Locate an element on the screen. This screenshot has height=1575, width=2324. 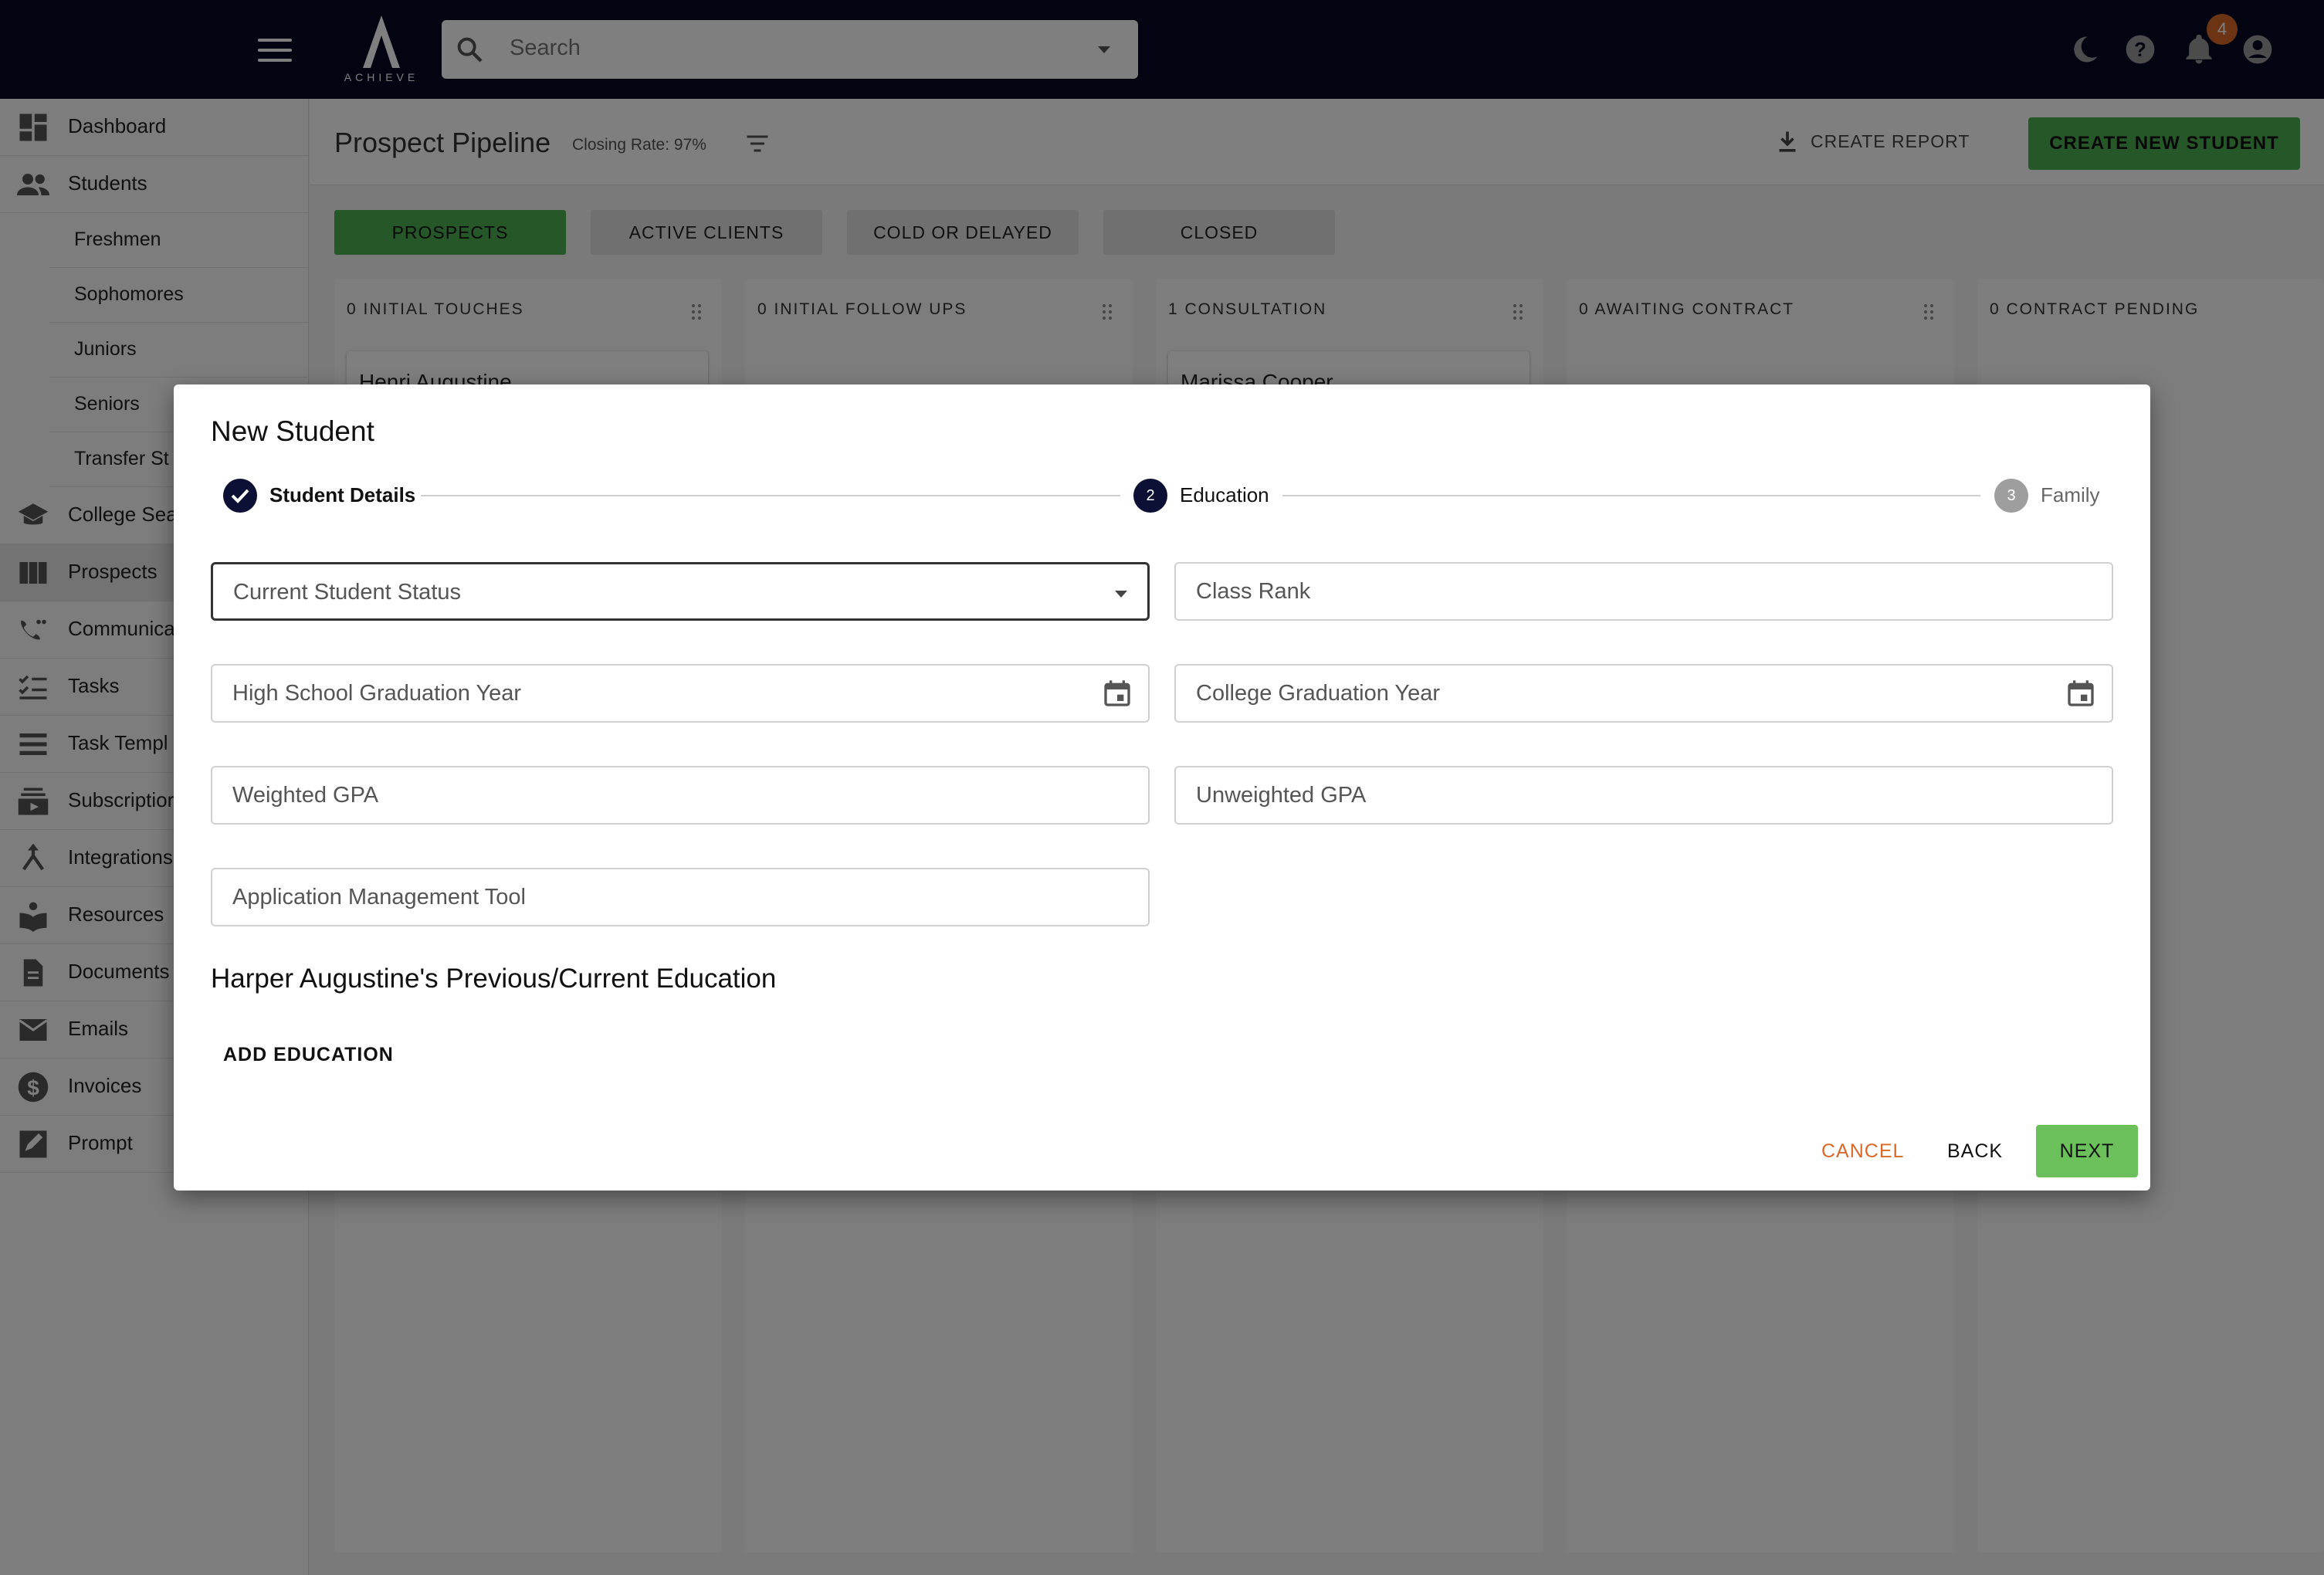
application-management-tool-field: Application Management Tool is located at coordinates (680, 897).